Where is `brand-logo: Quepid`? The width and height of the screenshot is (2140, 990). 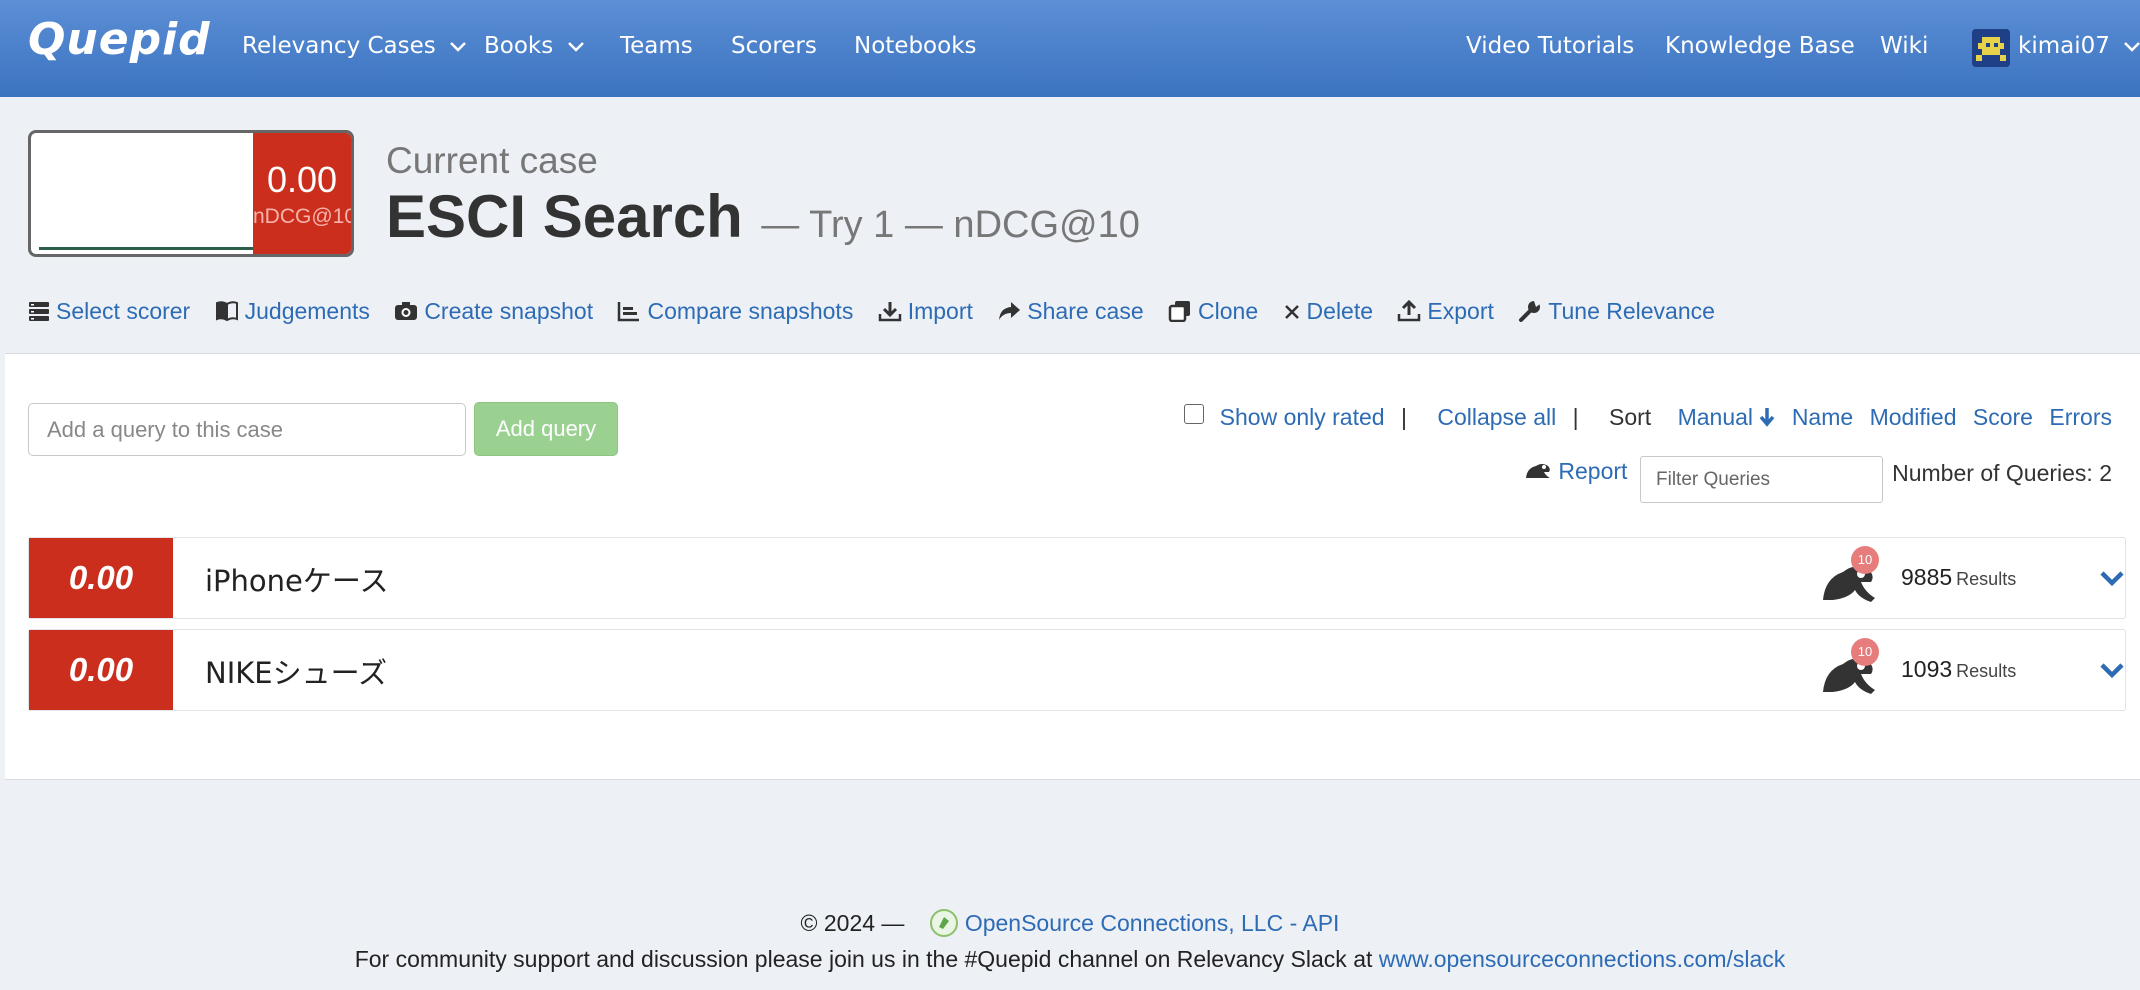
brand-logo: Quepid is located at coordinates (119, 39).